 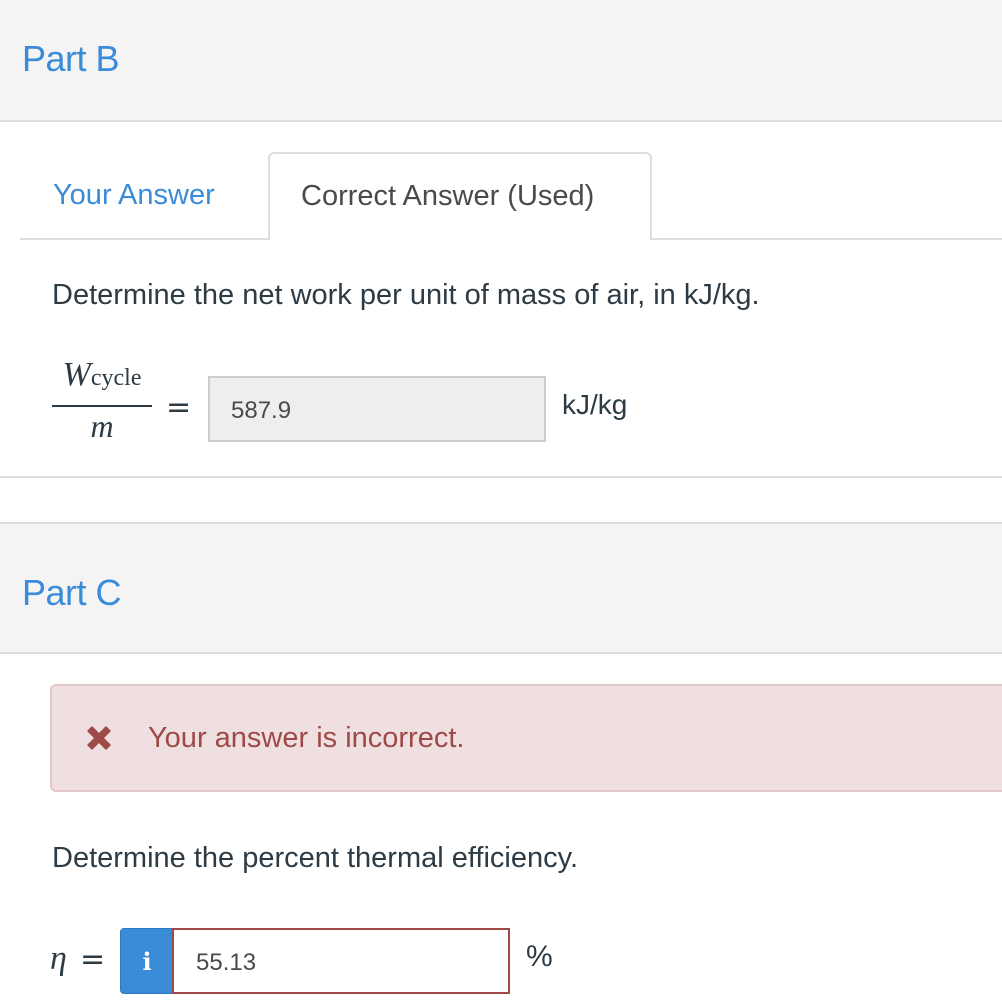 I want to click on part-b-title: Part B, so click(x=71, y=58).